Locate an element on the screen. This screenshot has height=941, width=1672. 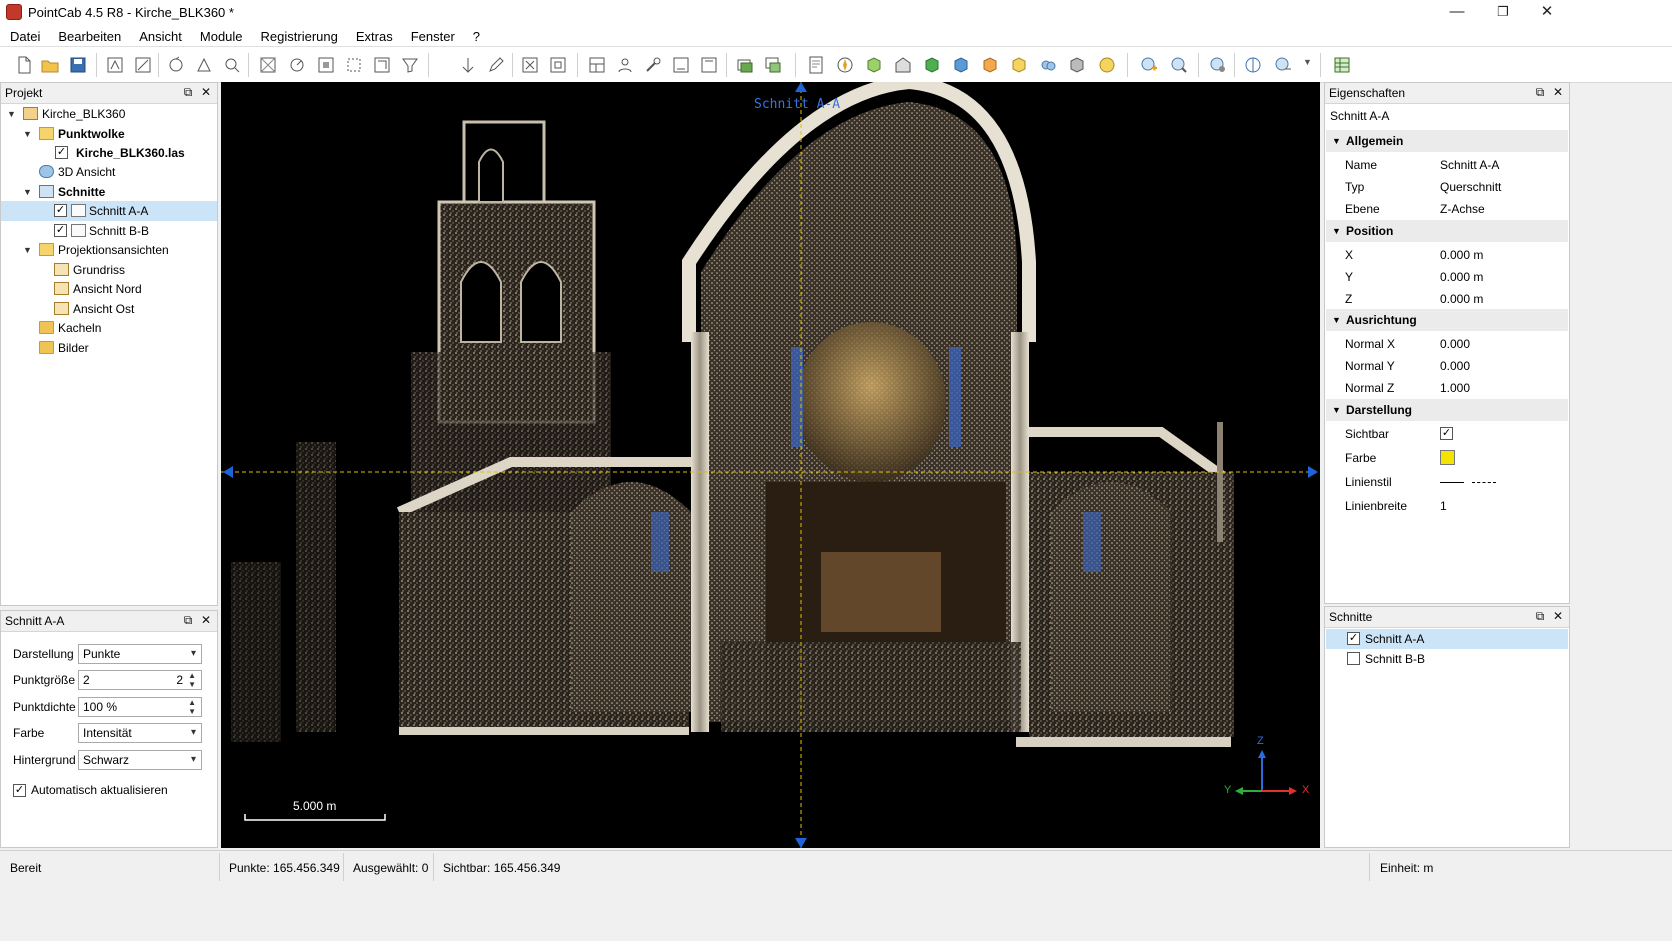
tree-item-root: ▼ Kirche_BLK360 is located at coordinates (109, 114).